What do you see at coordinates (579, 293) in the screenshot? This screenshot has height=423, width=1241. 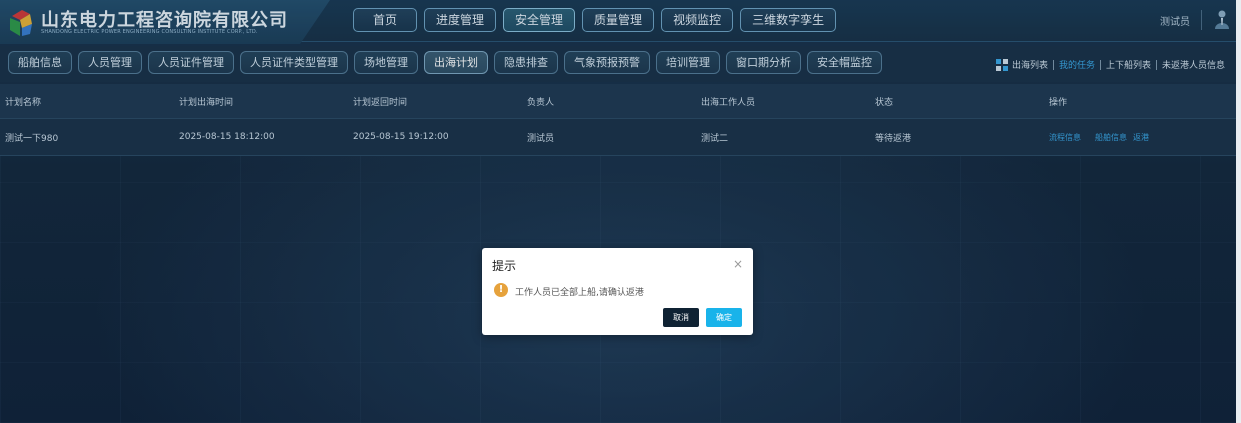 I see `dialog-message: 工作人员已全部上船,请确认返港` at bounding box center [579, 293].